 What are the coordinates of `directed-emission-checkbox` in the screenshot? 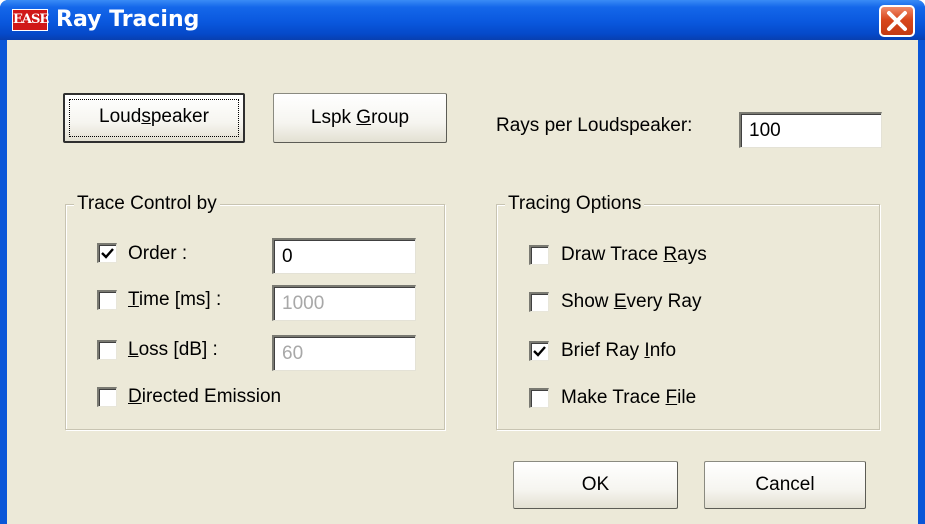 It's located at (107, 397).